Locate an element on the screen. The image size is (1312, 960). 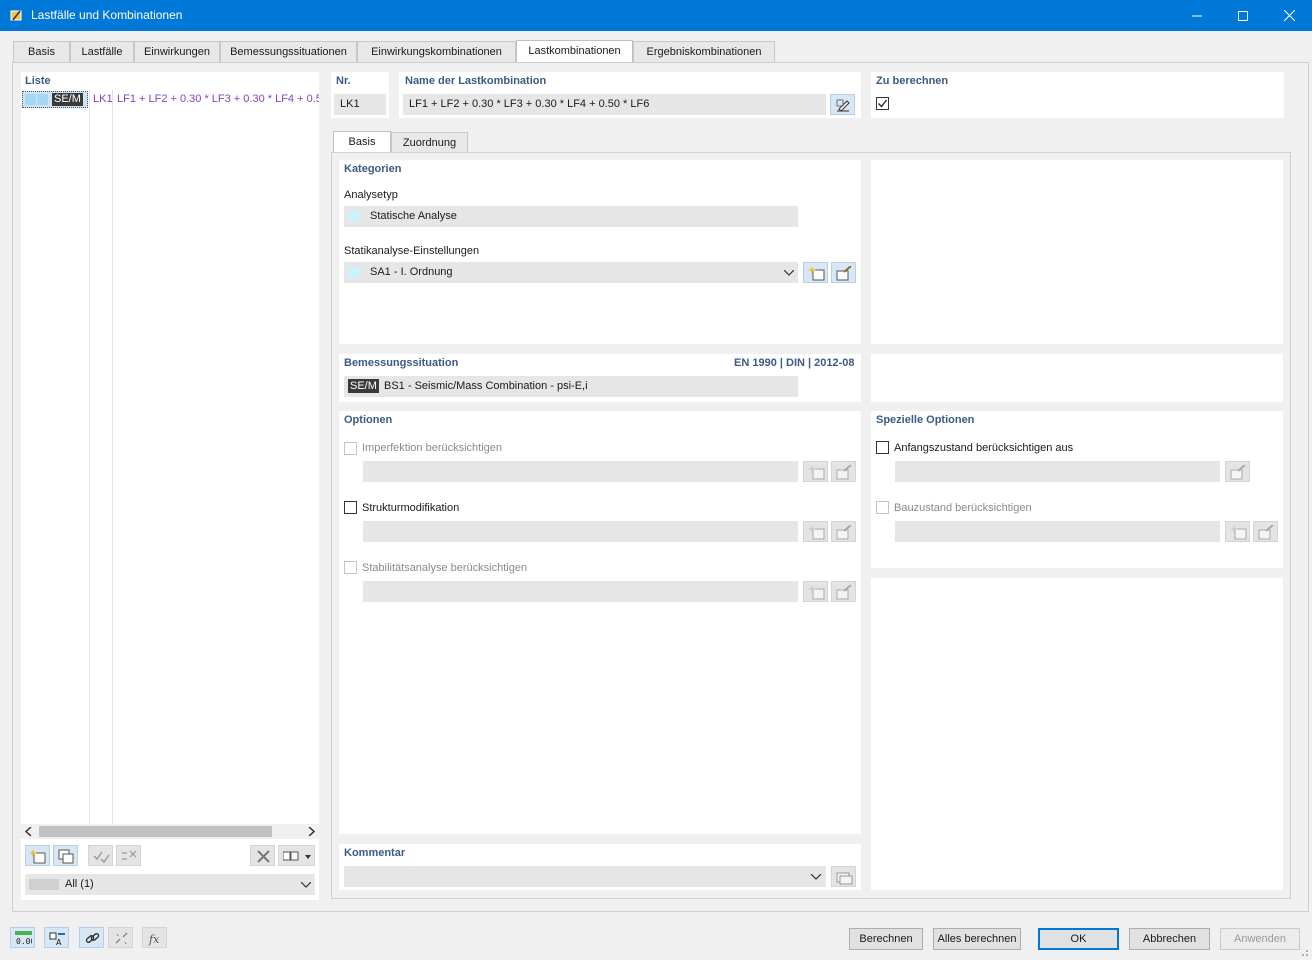
ok-button: OK is located at coordinates (1078, 939).